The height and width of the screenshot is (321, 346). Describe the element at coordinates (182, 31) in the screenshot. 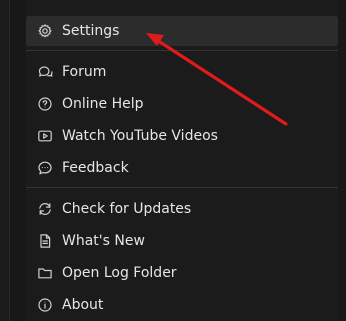

I see `menu-item-settings: Settings` at that location.